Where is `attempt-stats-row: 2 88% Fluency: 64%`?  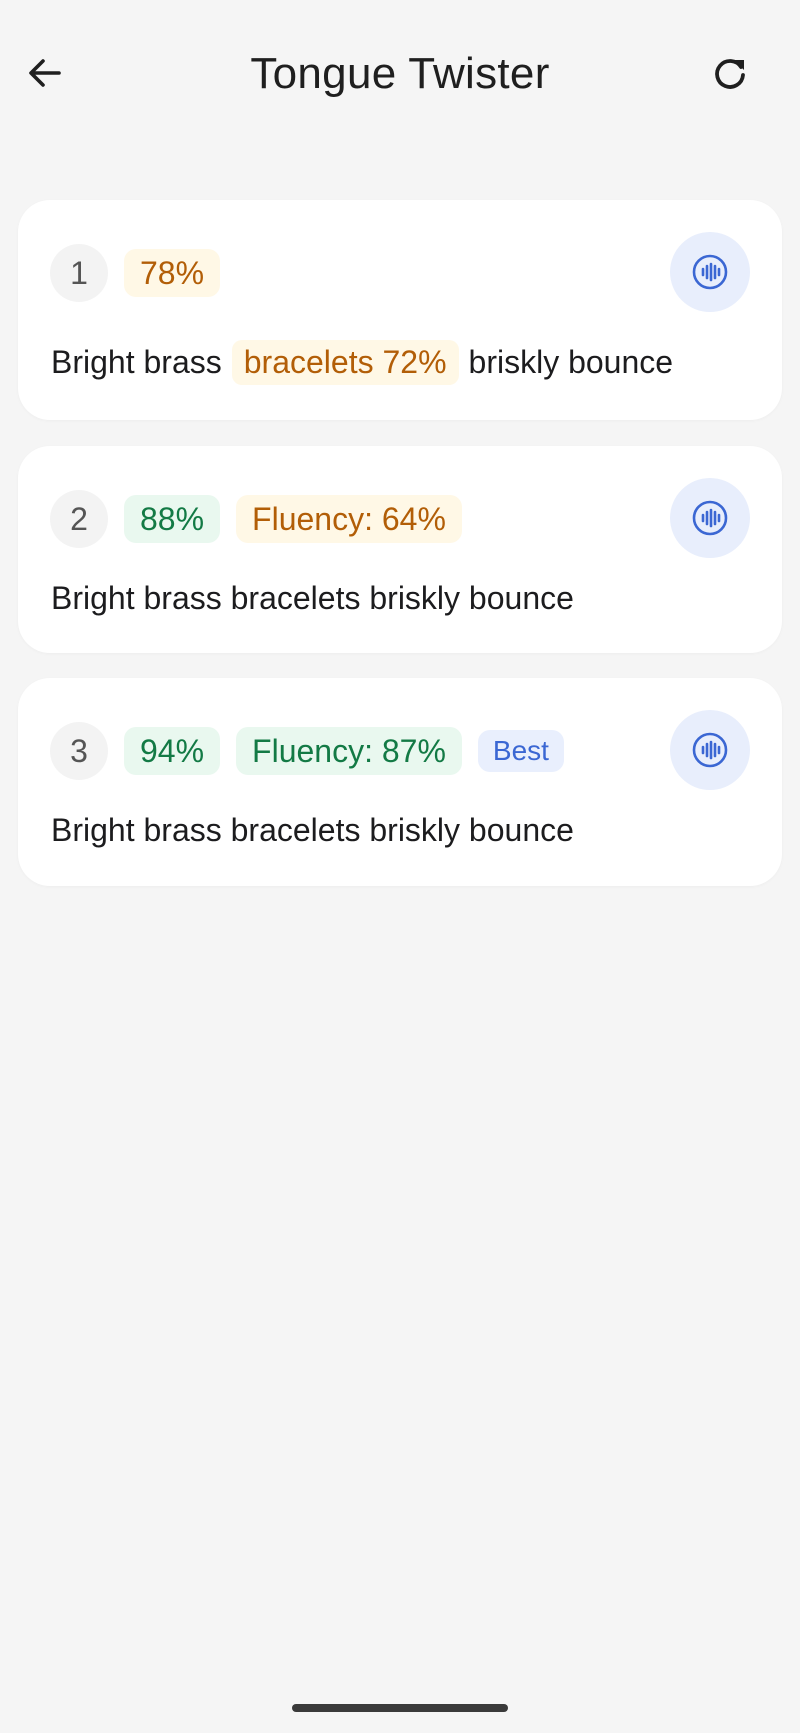
attempt-stats-row: 2 88% Fluency: 64% is located at coordinates (264, 519).